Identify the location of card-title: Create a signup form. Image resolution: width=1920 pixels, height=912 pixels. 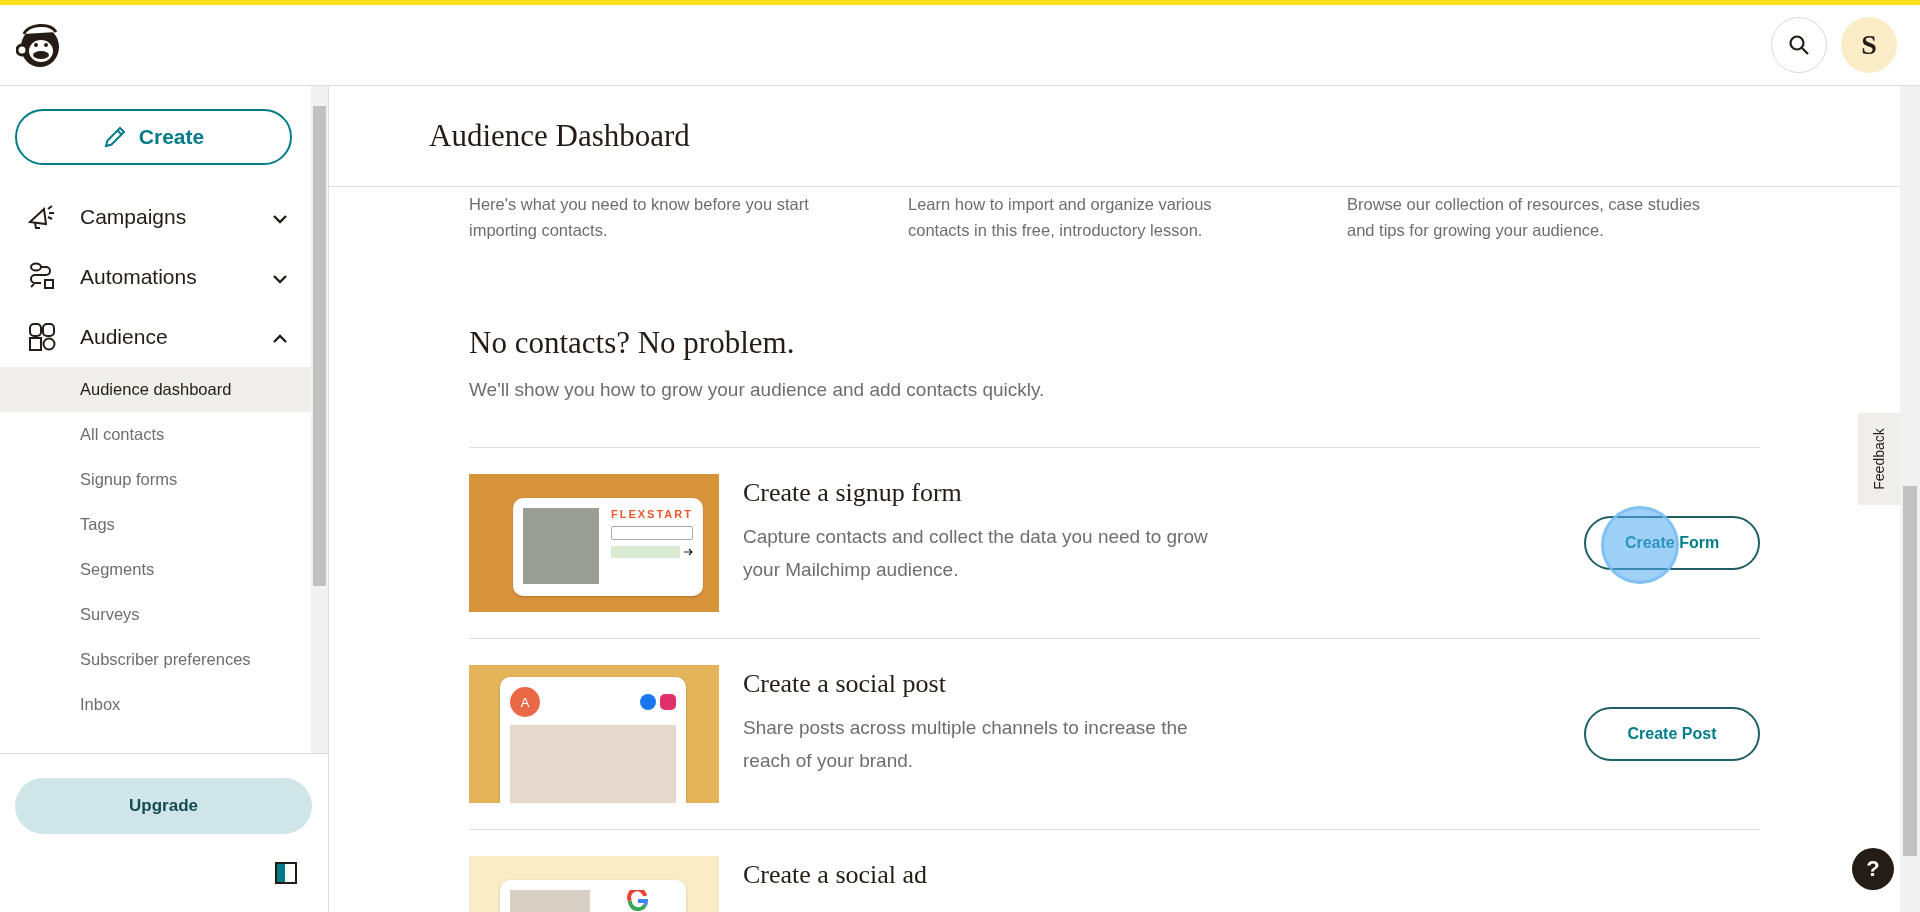
(853, 493).